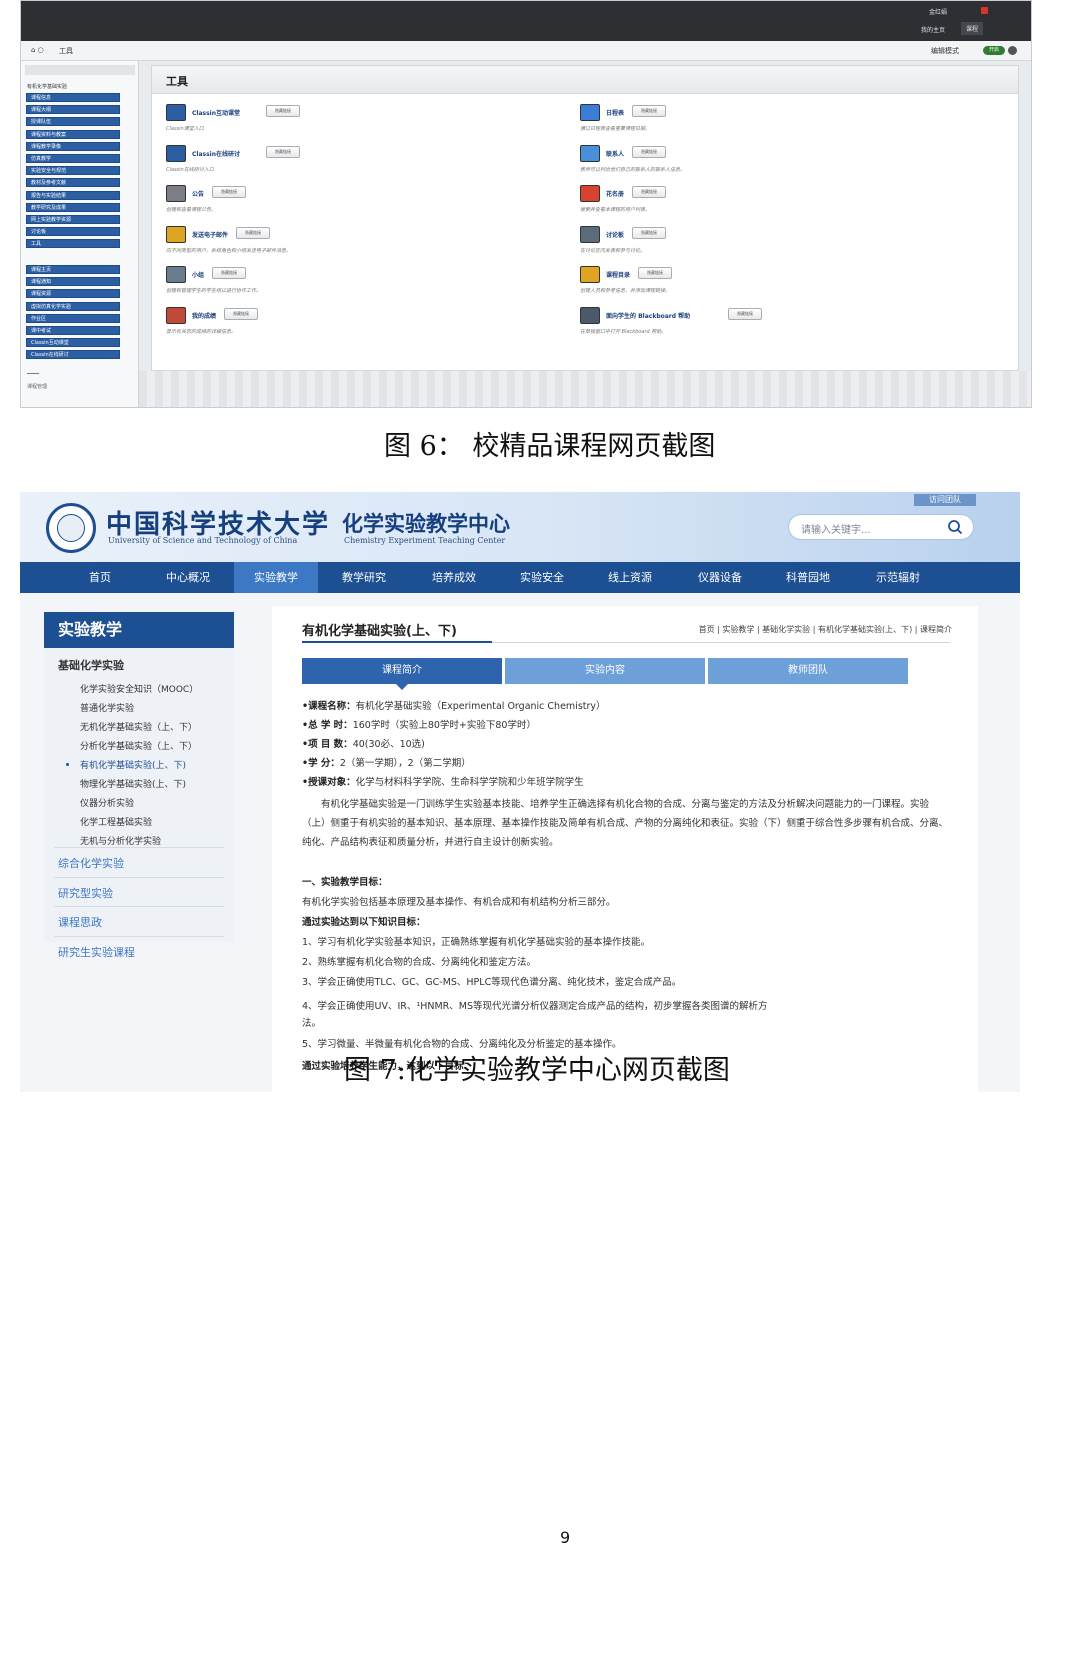  What do you see at coordinates (73, 343) in the screenshot?
I see `sidebar-item: Classin互动课堂` at bounding box center [73, 343].